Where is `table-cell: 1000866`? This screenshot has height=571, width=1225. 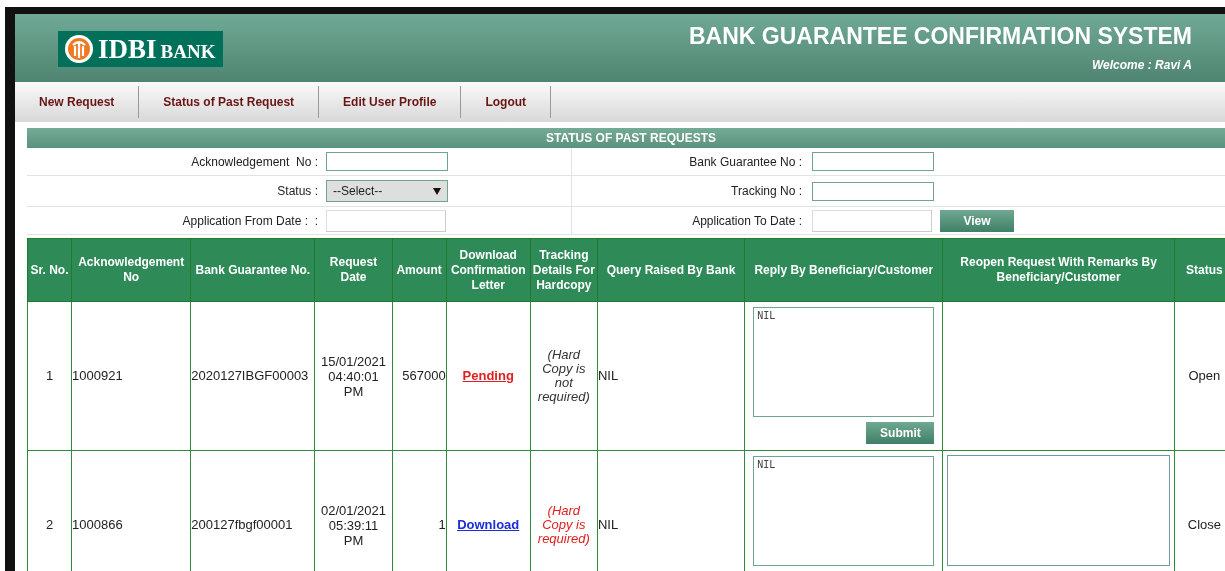
table-cell: 1000866 is located at coordinates (131, 510).